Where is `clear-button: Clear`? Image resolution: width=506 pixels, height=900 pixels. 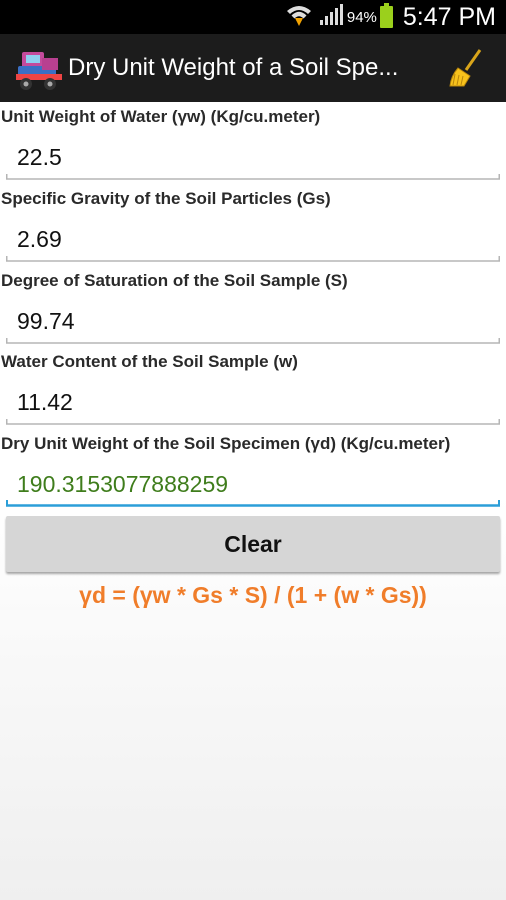
clear-button: Clear is located at coordinates (253, 544).